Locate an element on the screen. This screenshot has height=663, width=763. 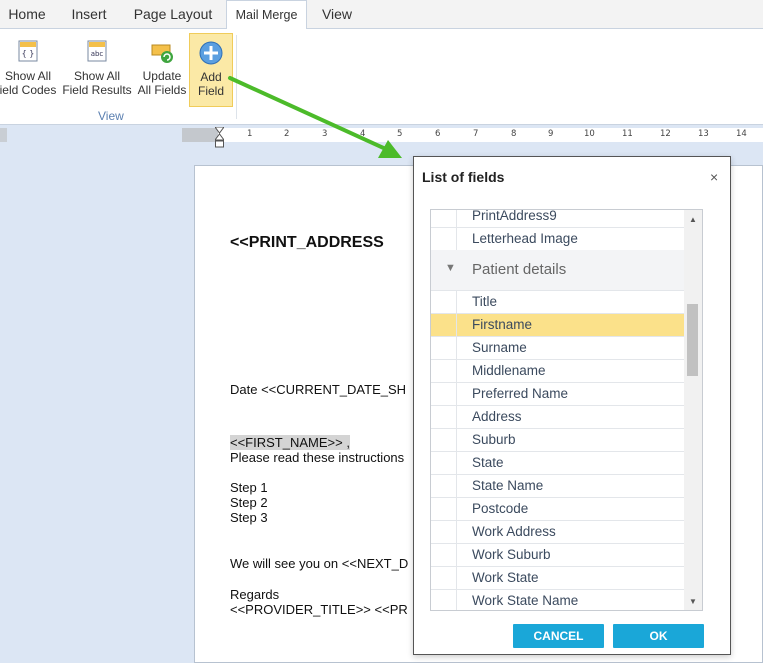
list-item-label: Firstname is located at coordinates (502, 324).